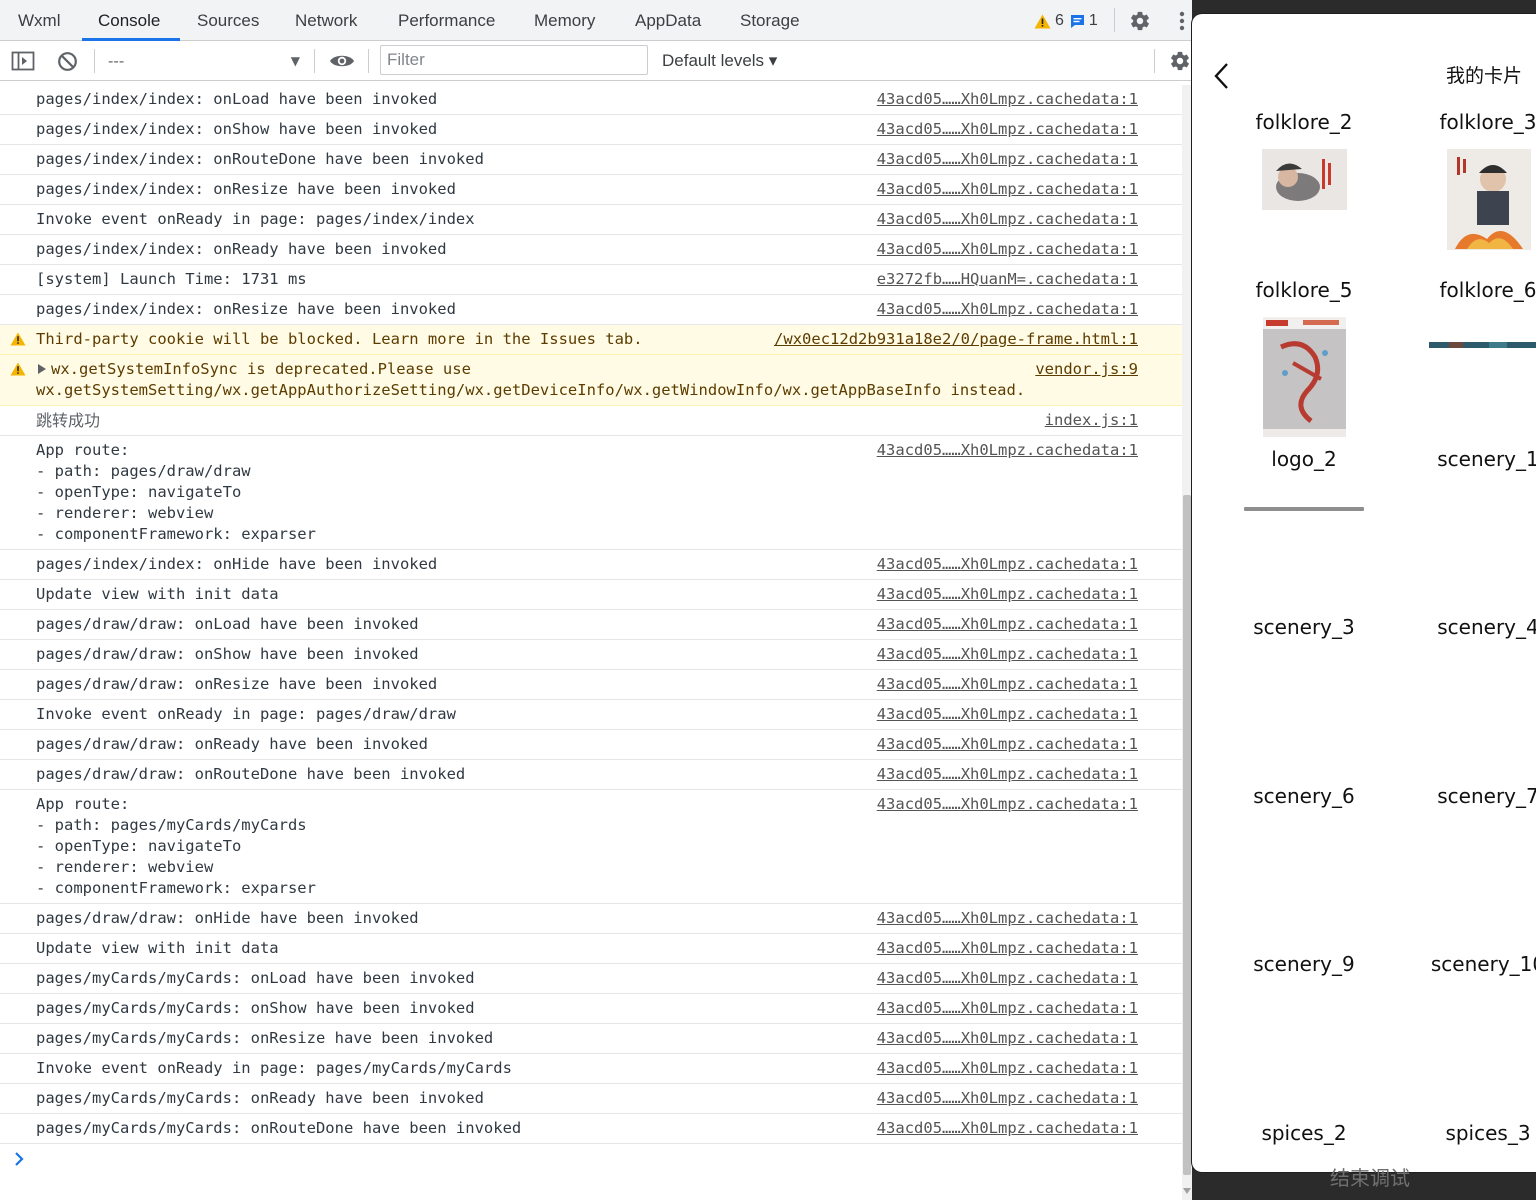 Image resolution: width=1536 pixels, height=1200 pixels. Describe the element at coordinates (129, 20) in the screenshot. I see `tab-console: Console` at that location.